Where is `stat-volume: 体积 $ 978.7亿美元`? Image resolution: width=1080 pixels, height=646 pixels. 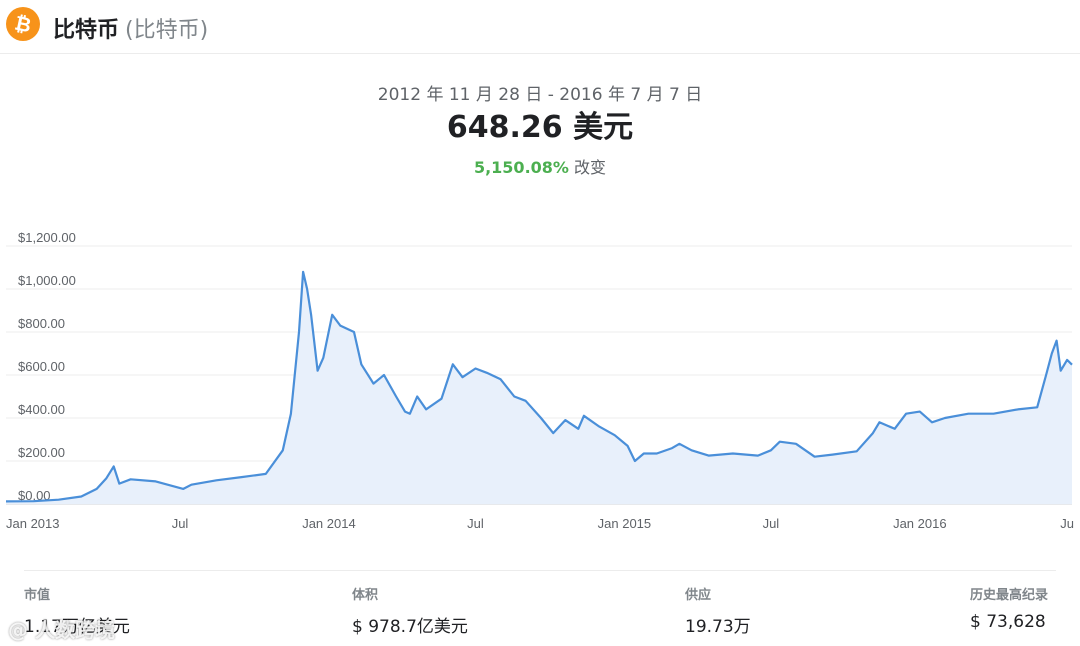
stat-volume: 体积 $ 978.7亿美元 is located at coordinates (410, 610).